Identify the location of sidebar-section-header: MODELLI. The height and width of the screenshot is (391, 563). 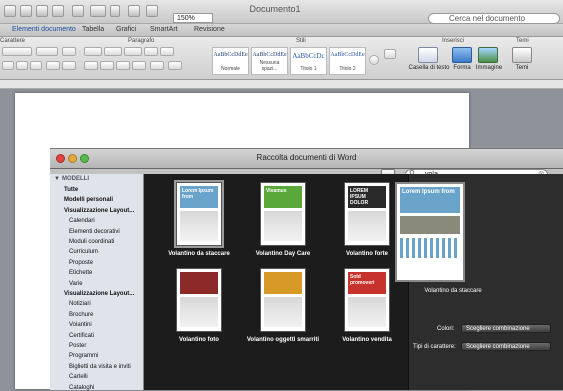
(75, 179).